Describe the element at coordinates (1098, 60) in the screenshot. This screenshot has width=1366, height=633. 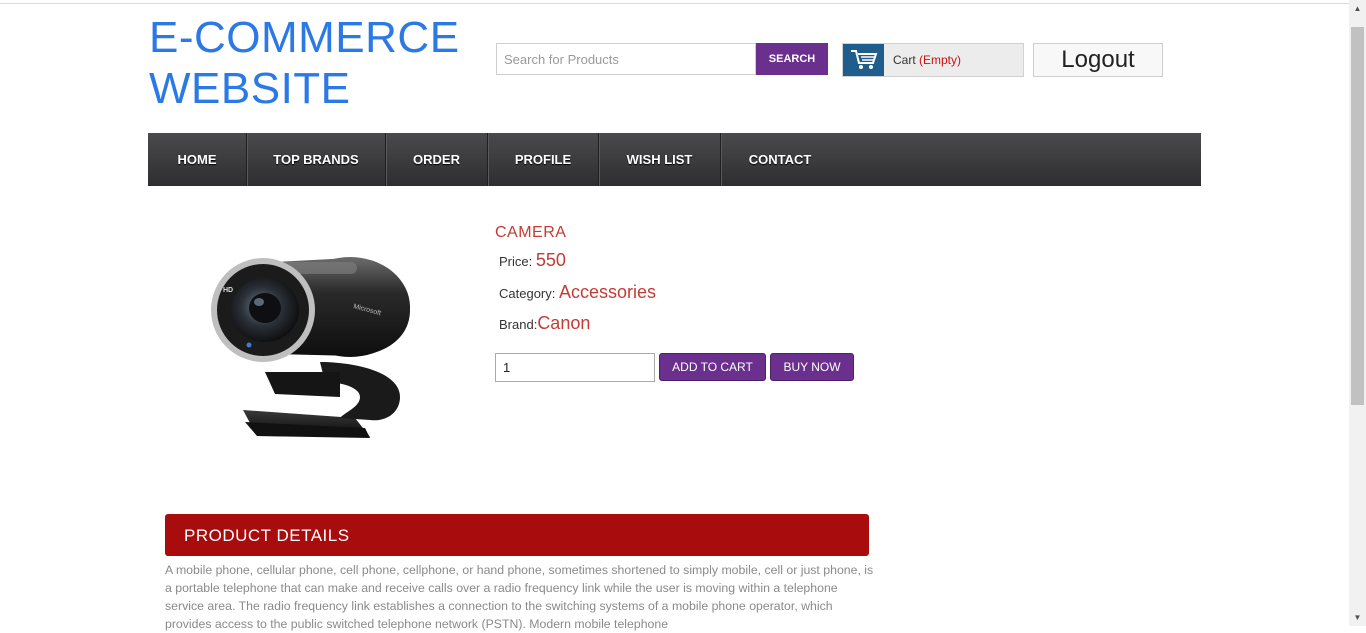
I see `logout-button: Logout` at that location.